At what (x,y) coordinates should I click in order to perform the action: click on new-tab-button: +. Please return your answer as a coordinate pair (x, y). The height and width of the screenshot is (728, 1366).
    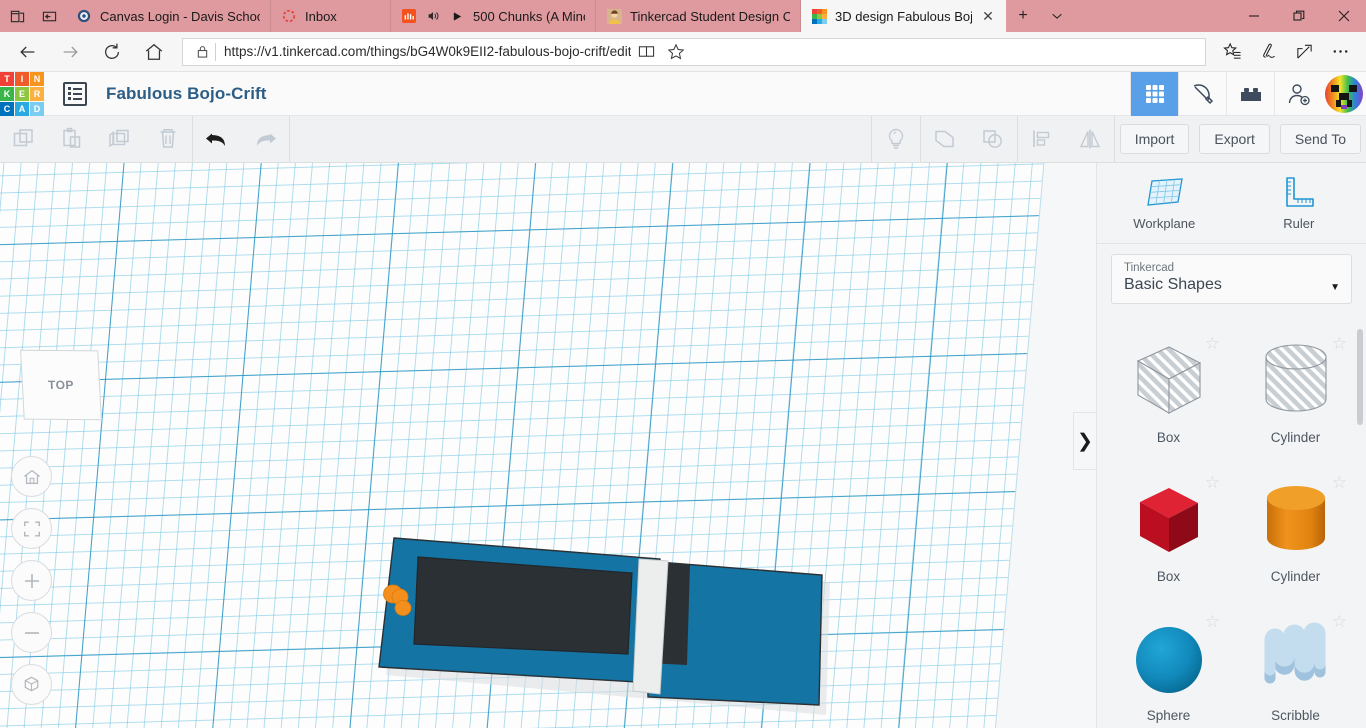
    Looking at the image, I should click on (1023, 16).